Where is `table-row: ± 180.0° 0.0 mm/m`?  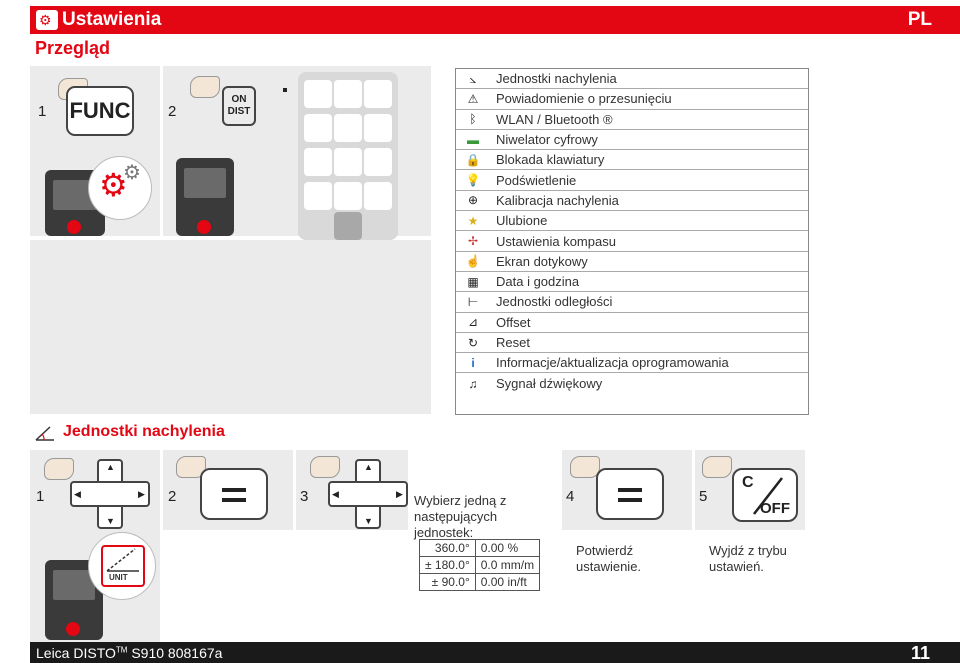 table-row: ± 180.0° 0.0 mm/m is located at coordinates (480, 565).